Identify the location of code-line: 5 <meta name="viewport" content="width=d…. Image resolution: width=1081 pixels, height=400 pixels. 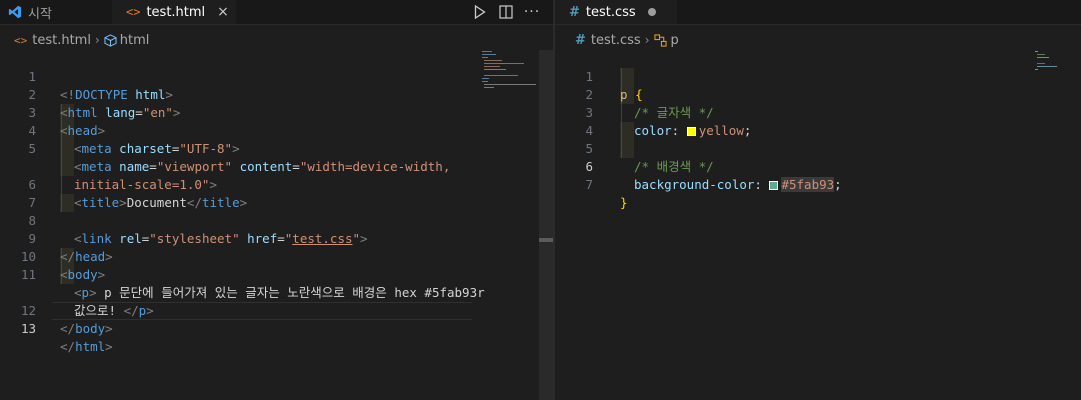
(276, 148).